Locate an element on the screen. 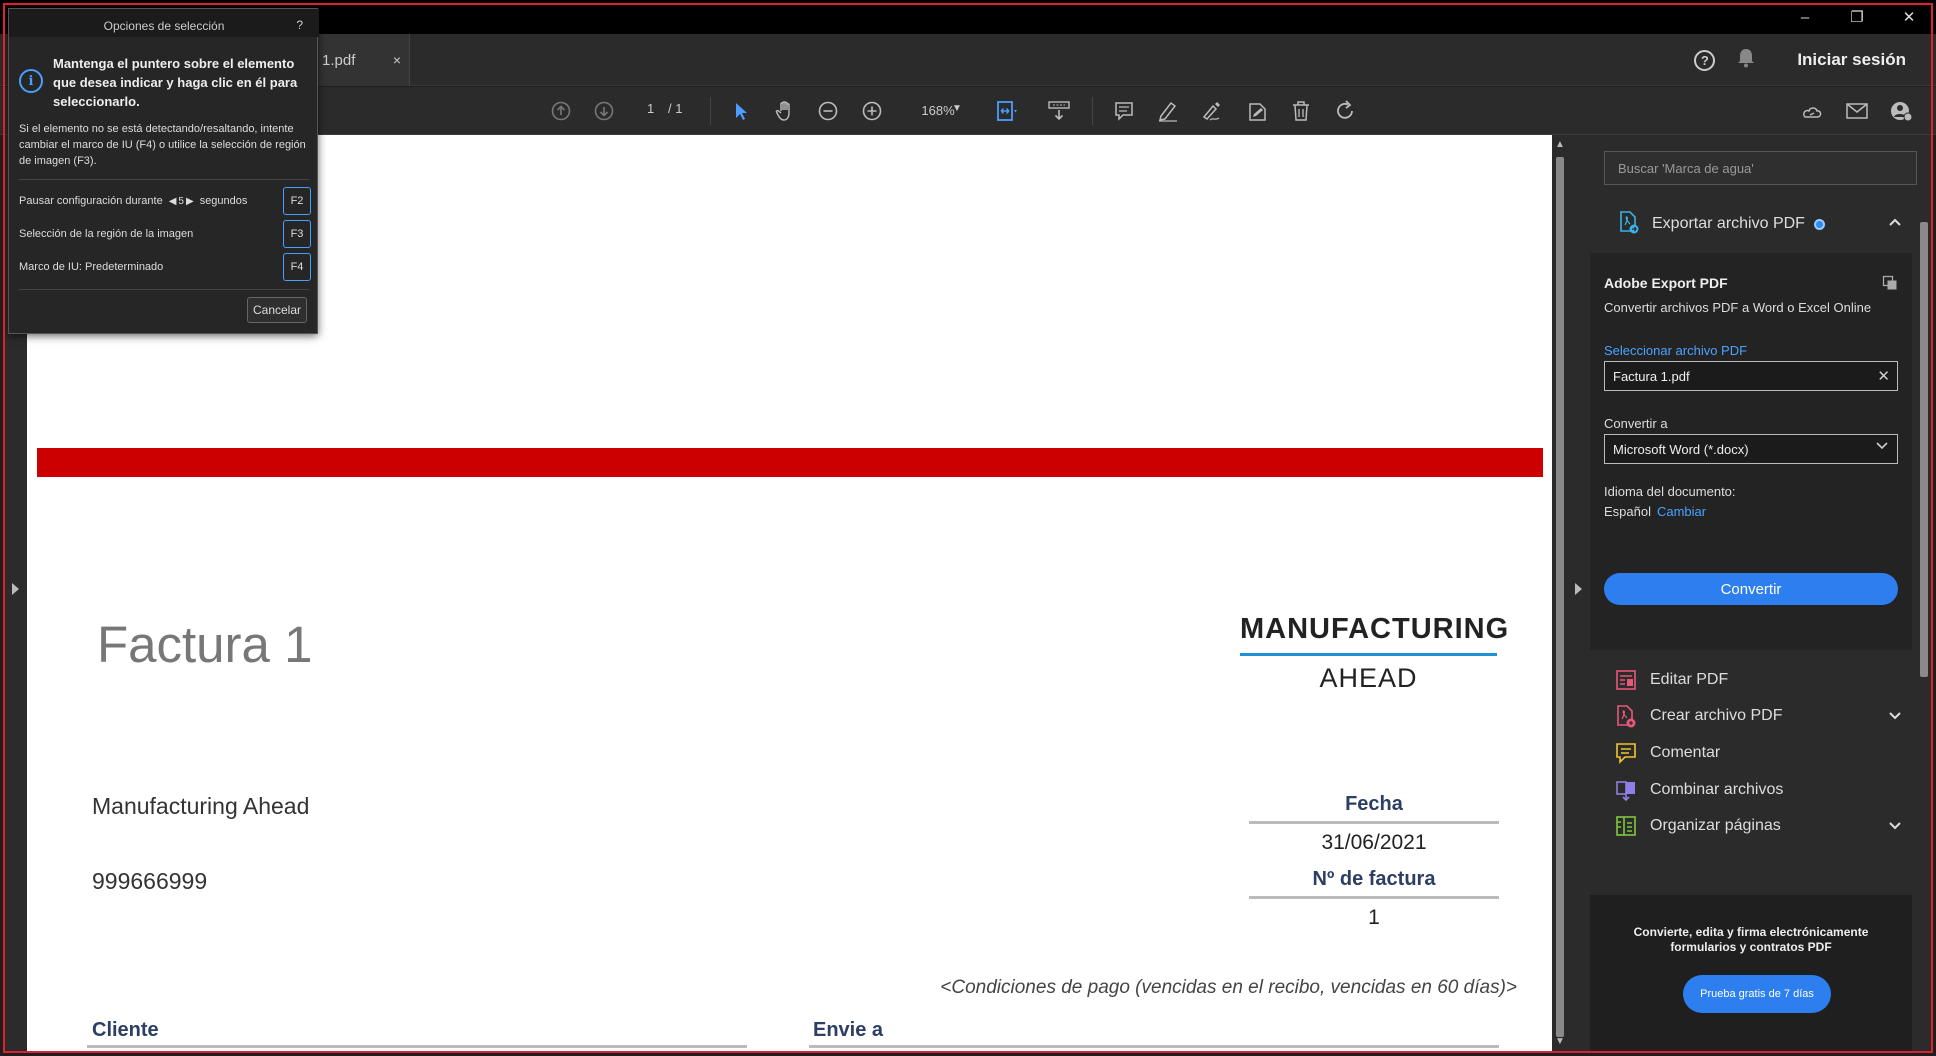 This screenshot has height=1056, width=1936. tools-panel-scrollbar is located at coordinates (1924, 550).